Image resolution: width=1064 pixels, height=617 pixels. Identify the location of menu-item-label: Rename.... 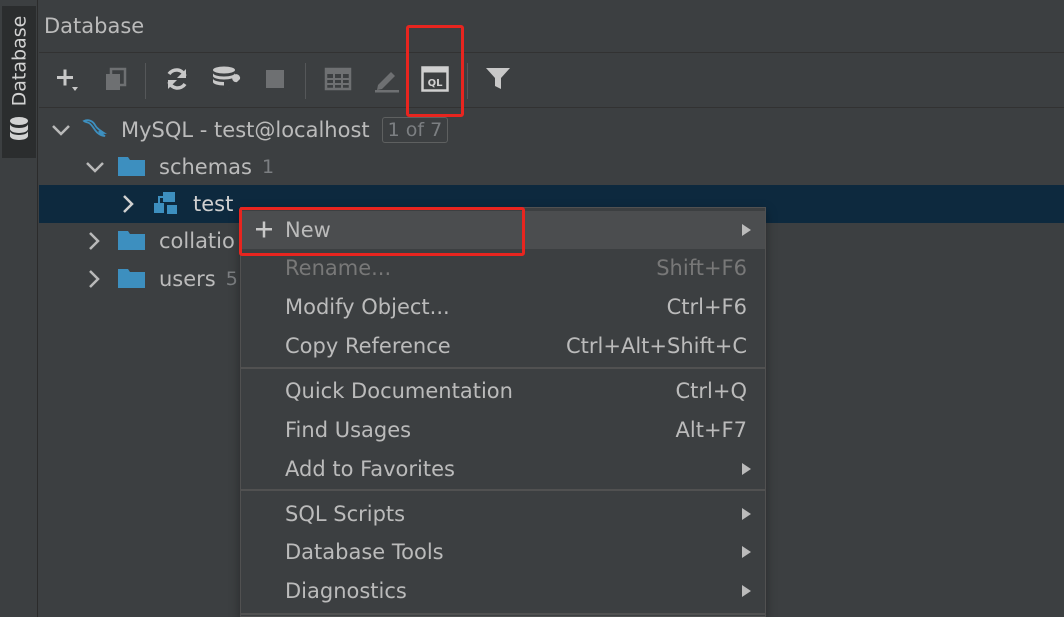
(338, 268).